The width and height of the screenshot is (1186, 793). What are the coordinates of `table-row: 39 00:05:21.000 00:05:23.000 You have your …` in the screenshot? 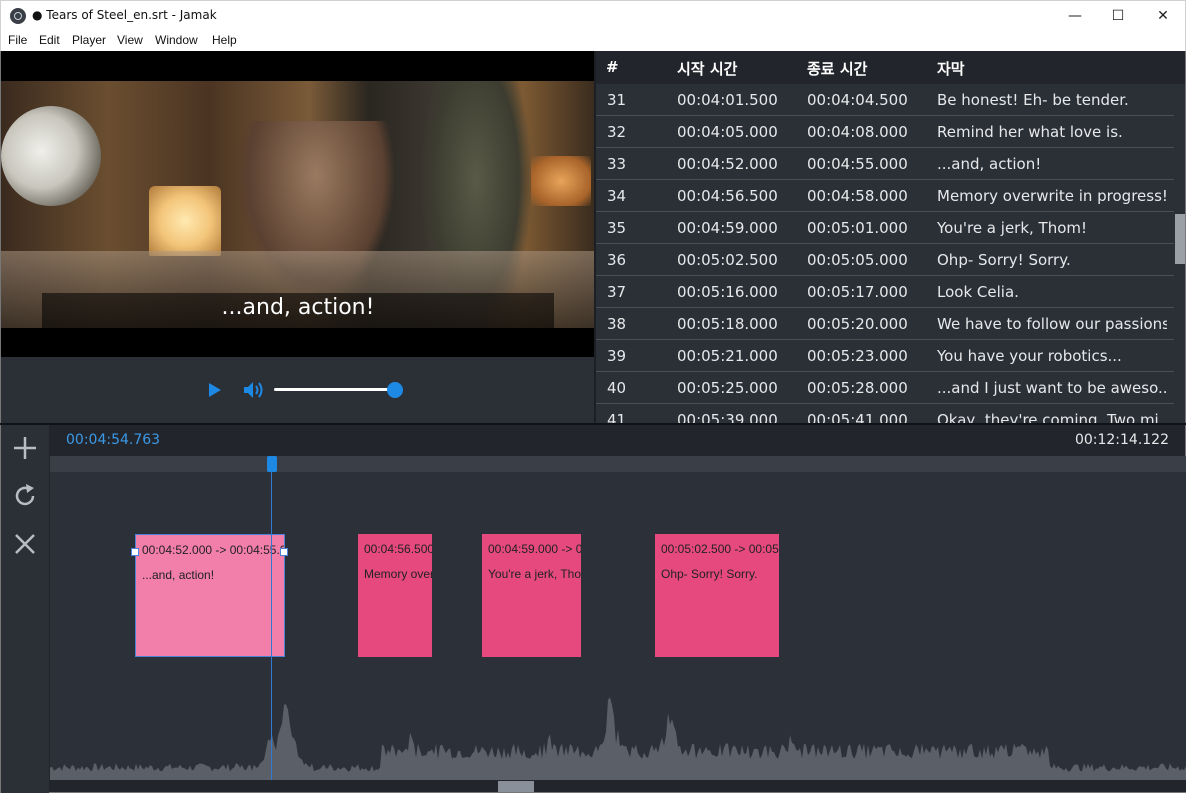 It's located at (885, 356).